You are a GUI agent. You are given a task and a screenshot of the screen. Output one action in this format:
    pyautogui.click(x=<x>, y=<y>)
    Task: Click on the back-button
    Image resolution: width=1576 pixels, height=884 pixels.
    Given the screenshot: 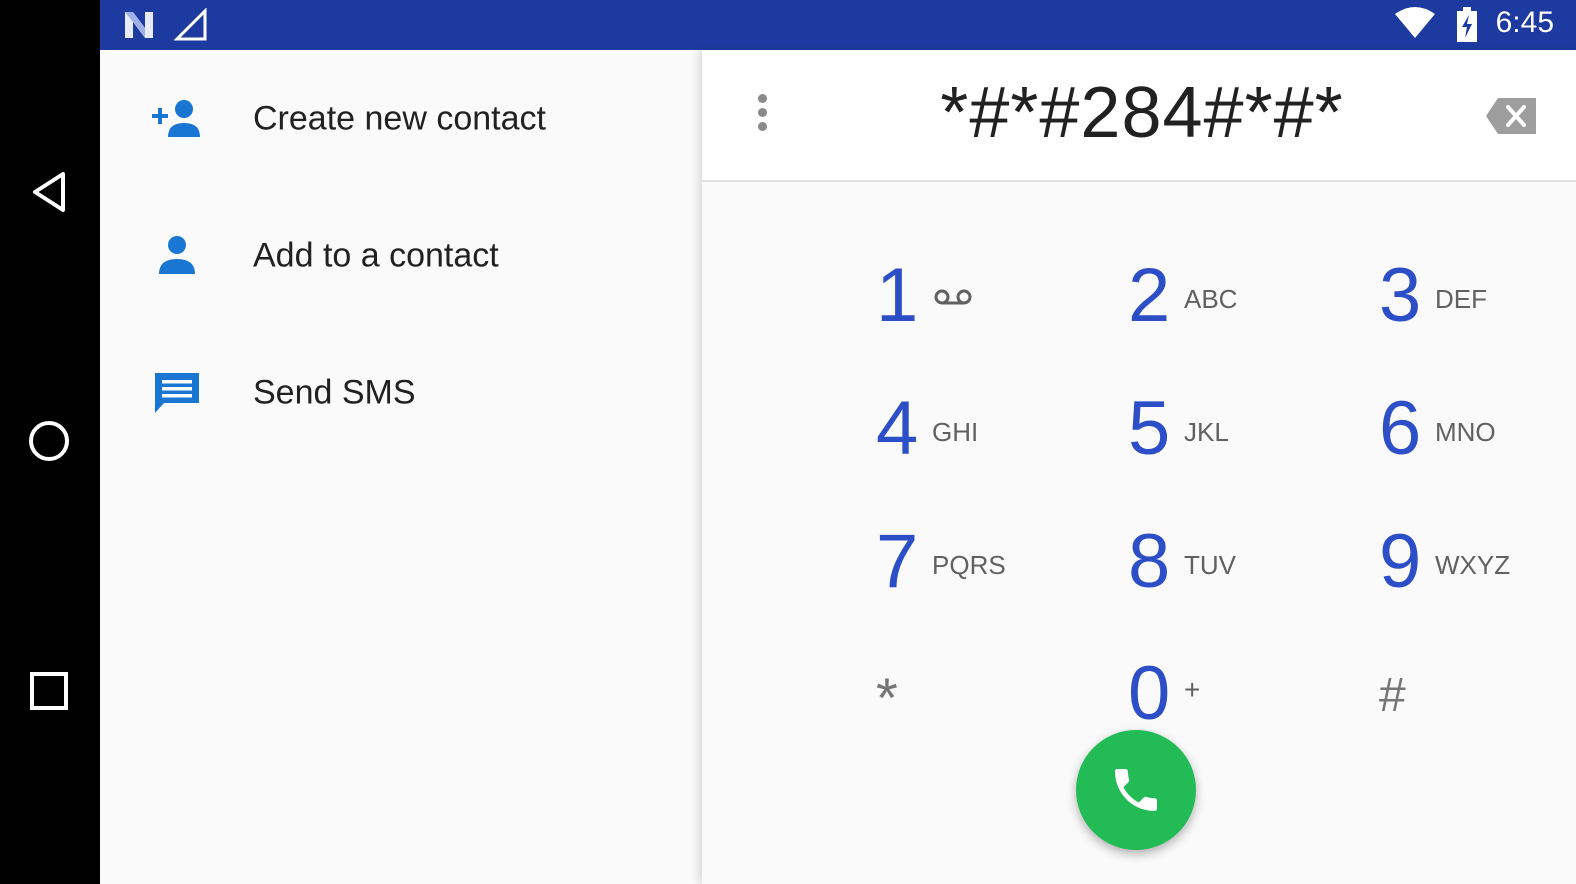 What is the action you would take?
    pyautogui.click(x=49, y=192)
    